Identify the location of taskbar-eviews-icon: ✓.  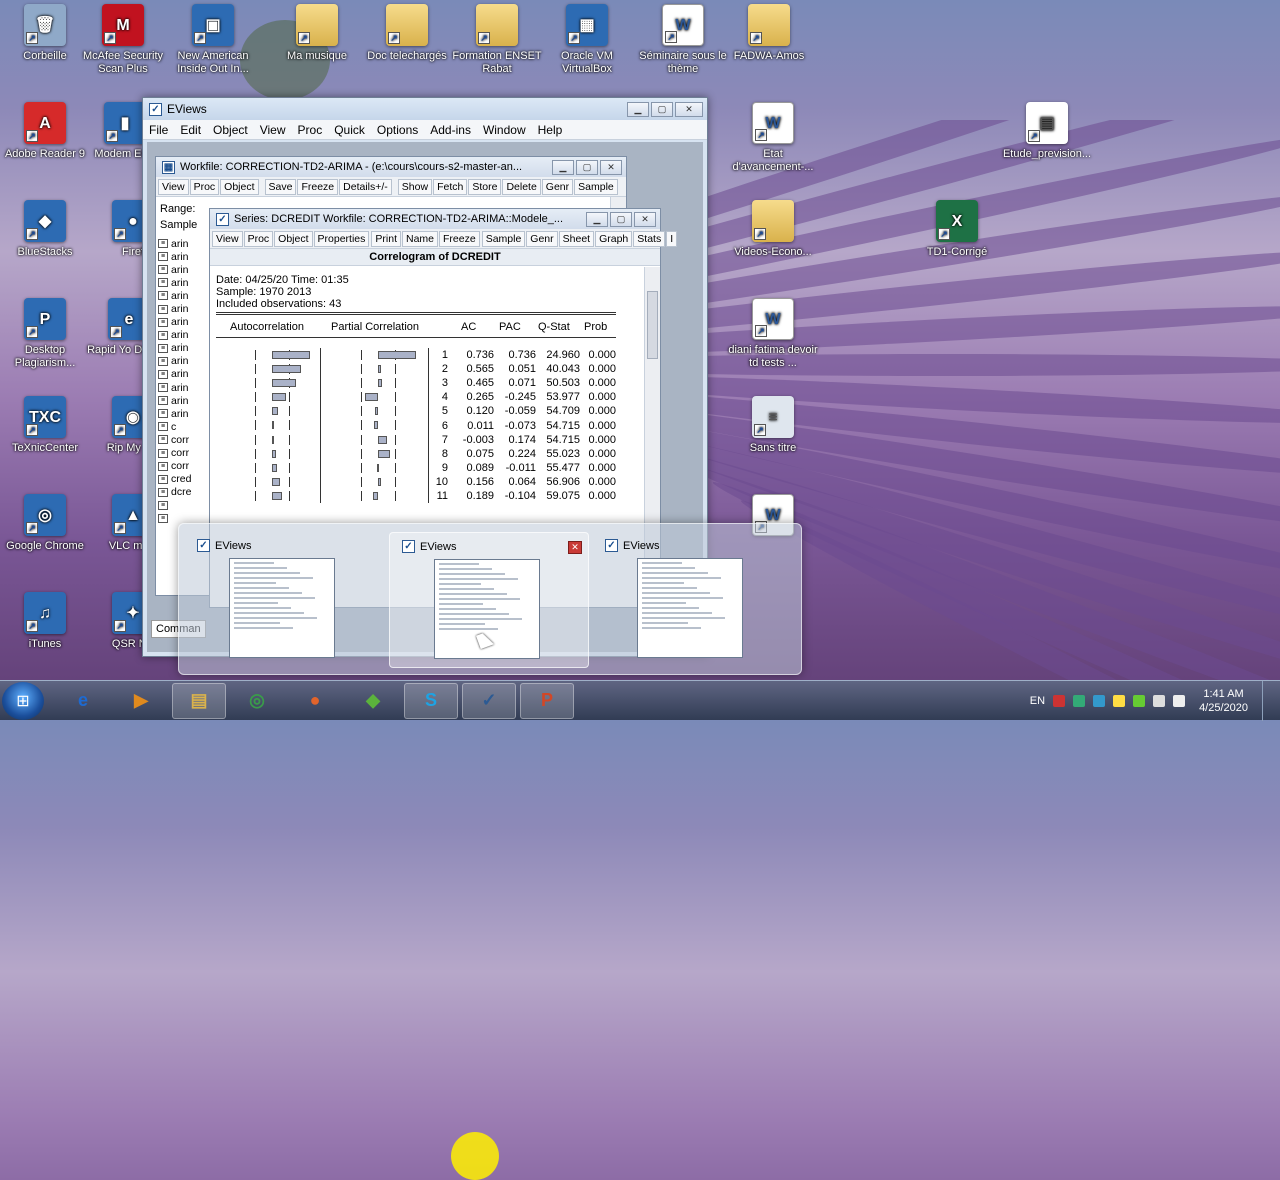
(489, 700).